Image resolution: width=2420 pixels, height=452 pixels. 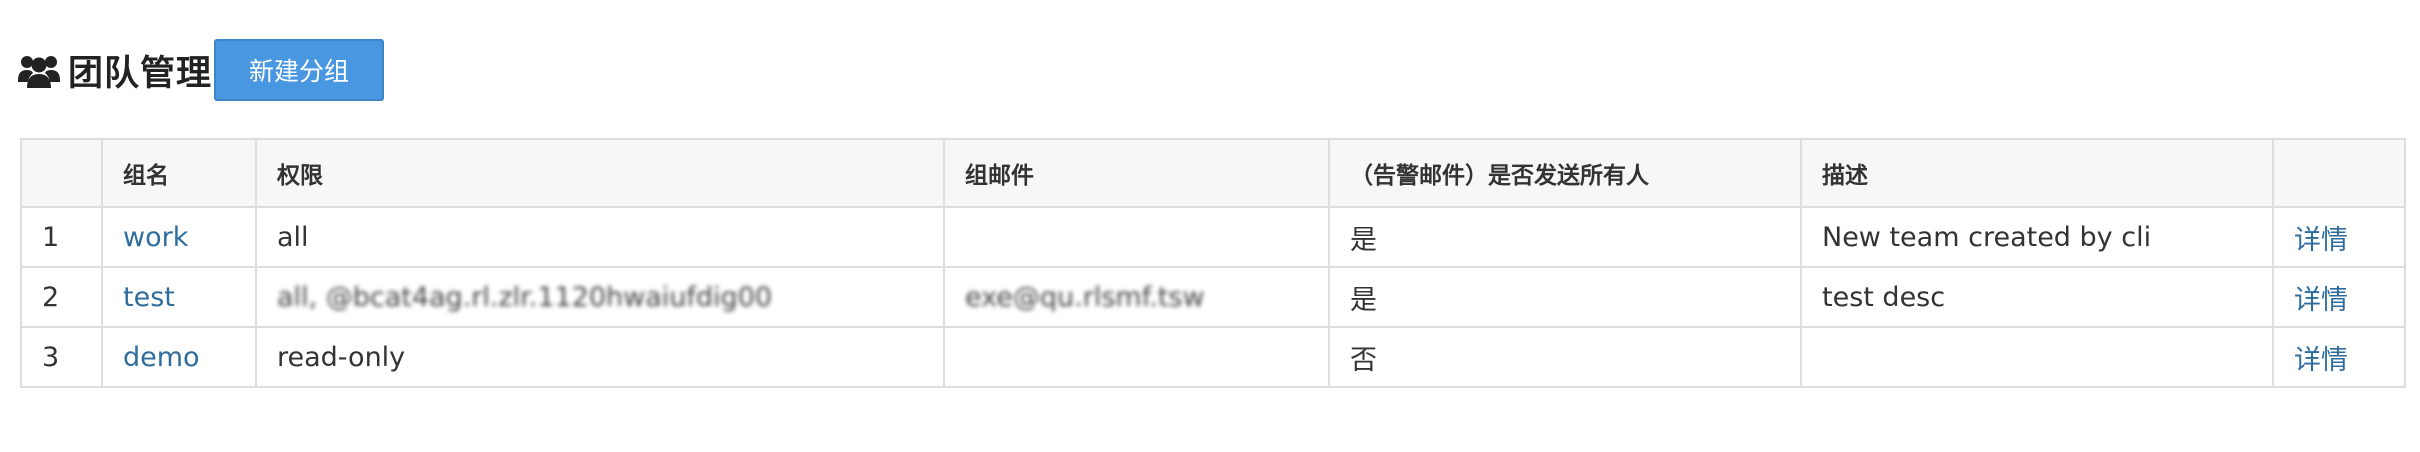 I want to click on description-cell: New team created by cli, so click(x=2037, y=237).